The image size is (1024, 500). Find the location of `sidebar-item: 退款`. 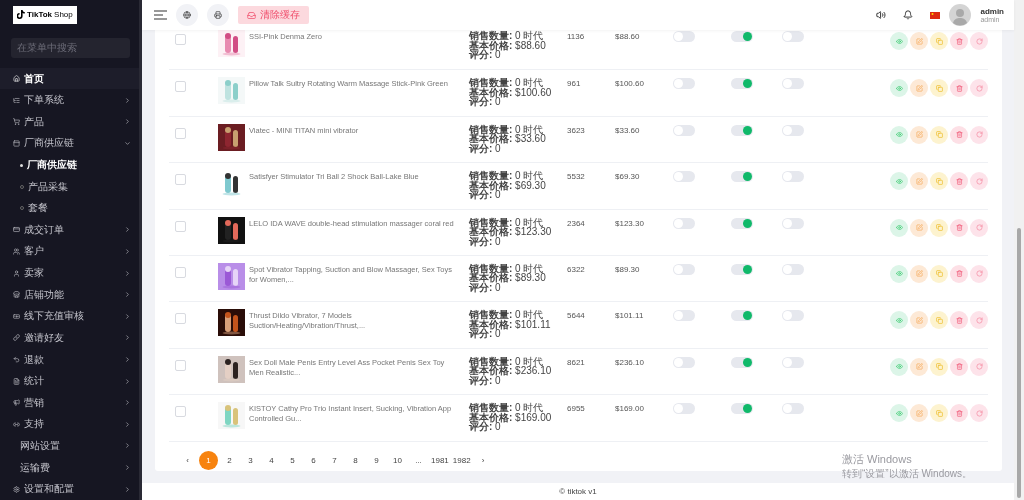

sidebar-item: 退款 is located at coordinates (69, 359).